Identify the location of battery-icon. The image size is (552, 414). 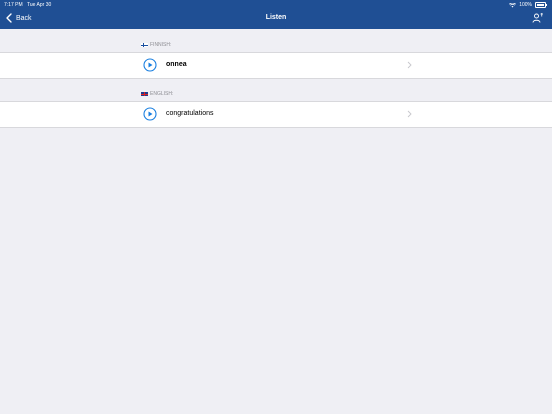
(541, 5).